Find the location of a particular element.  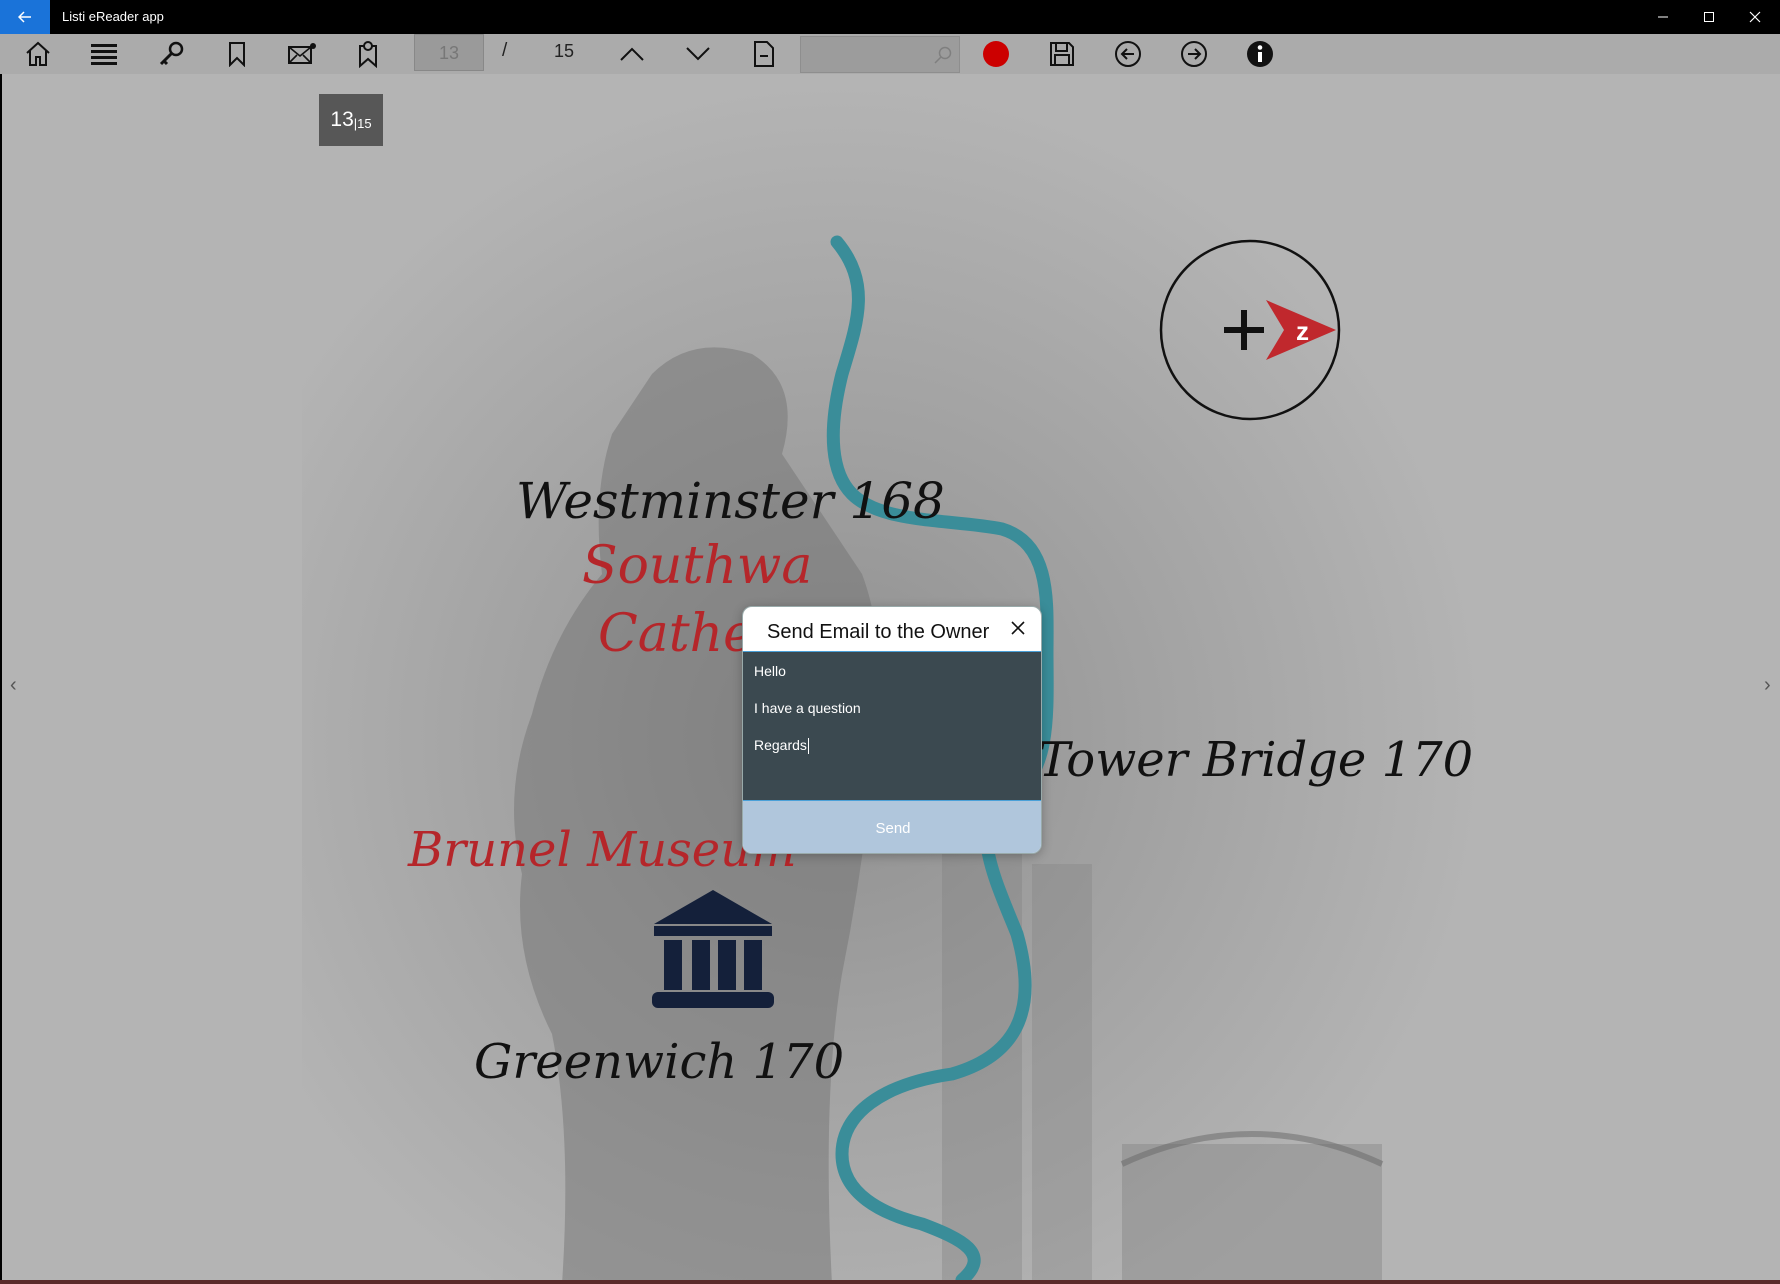

zoom-plus-logo: z is located at coordinates (1250, 330).